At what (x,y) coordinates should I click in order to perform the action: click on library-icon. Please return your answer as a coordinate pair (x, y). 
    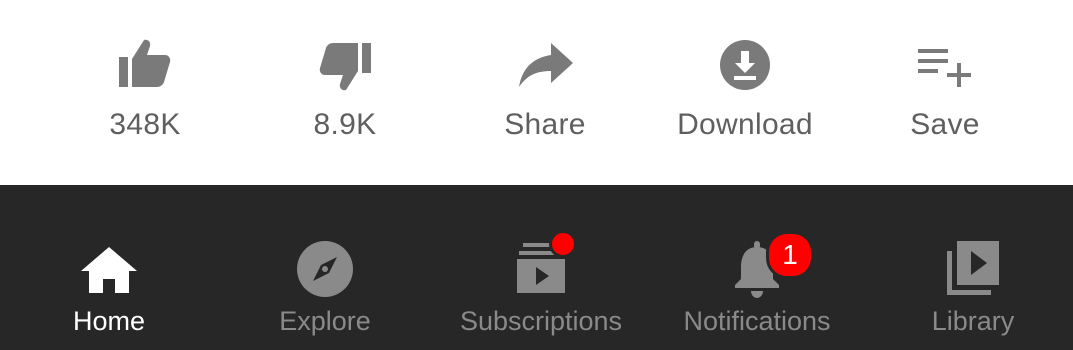
    Looking at the image, I should click on (973, 269).